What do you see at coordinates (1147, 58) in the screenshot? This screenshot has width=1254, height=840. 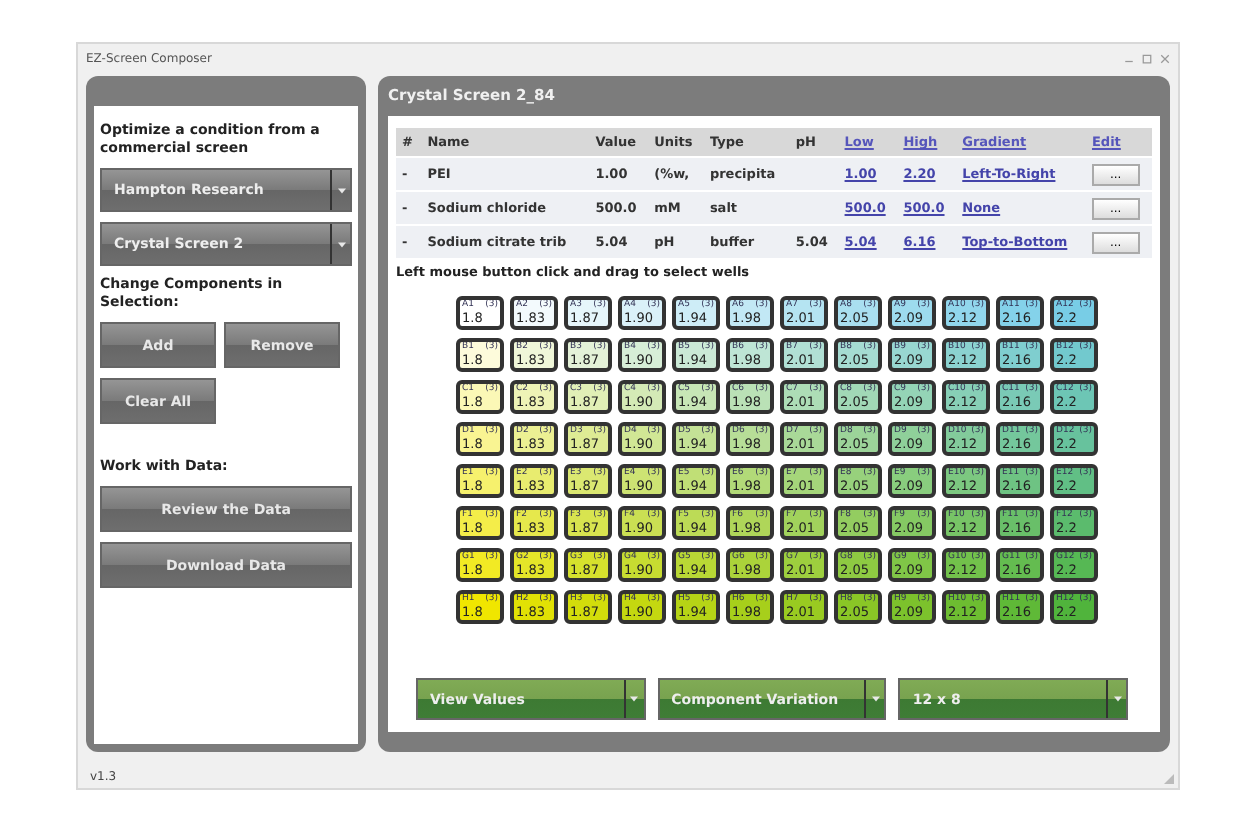 I see `maximize-icon` at bounding box center [1147, 58].